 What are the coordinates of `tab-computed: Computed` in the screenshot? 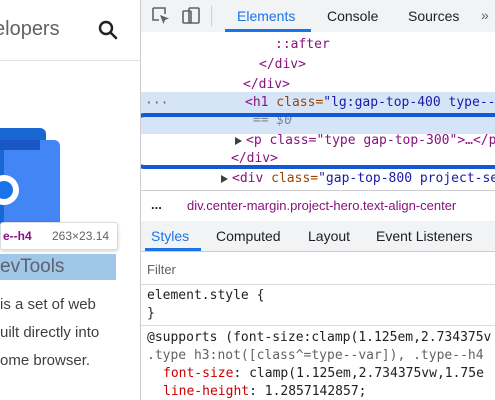 It's located at (248, 236).